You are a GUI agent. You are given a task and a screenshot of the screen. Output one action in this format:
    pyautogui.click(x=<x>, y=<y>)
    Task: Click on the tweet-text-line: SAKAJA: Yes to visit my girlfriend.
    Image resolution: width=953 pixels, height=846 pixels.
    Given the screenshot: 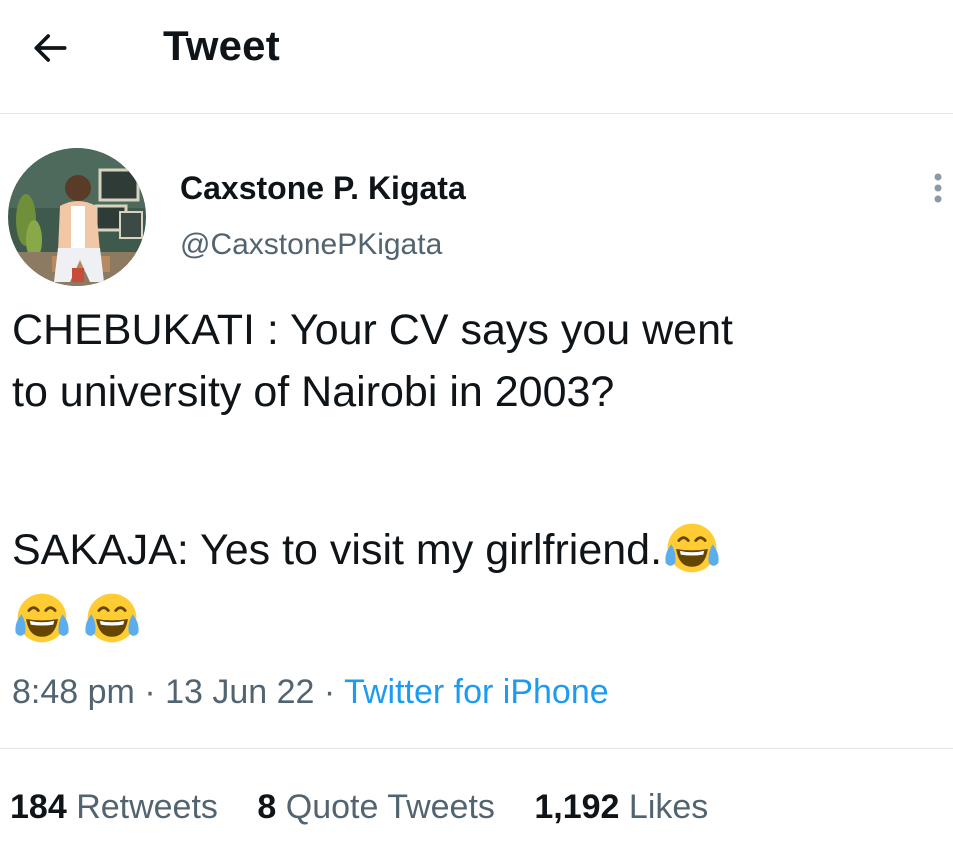 What is the action you would take?
    pyautogui.click(x=367, y=549)
    